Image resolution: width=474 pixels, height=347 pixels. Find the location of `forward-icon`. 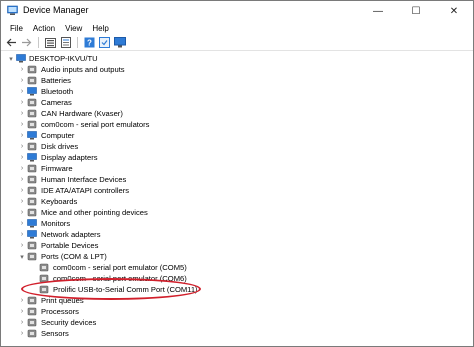

forward-icon is located at coordinates (26, 43).